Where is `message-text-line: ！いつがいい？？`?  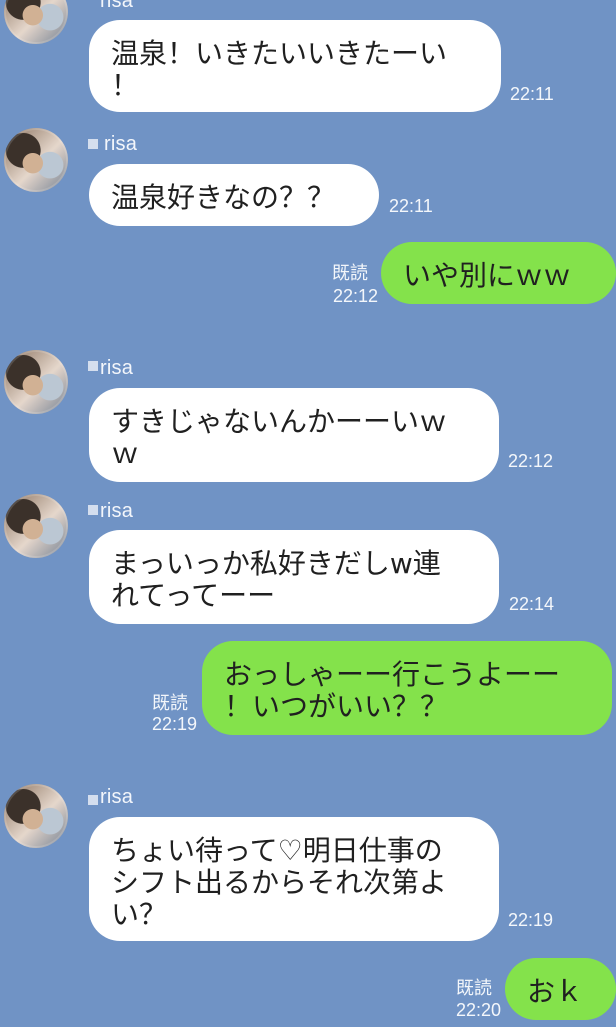
message-text-line: ！いつがいい？？ is located at coordinates (336, 706).